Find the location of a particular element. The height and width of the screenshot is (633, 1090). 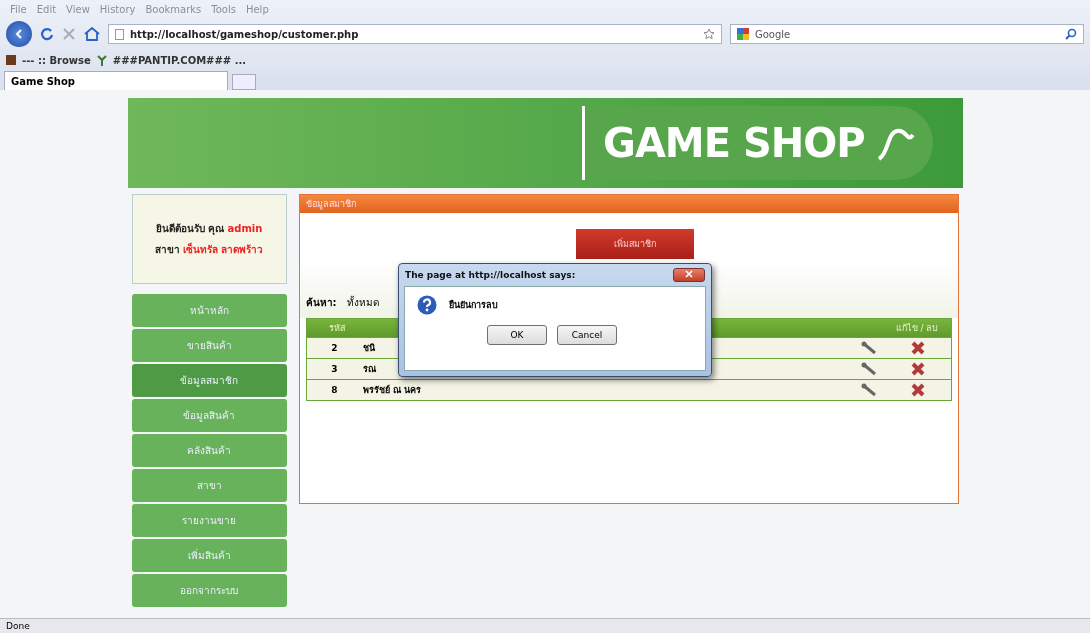

sidebar-item: ขายสินค้า is located at coordinates (209, 345).